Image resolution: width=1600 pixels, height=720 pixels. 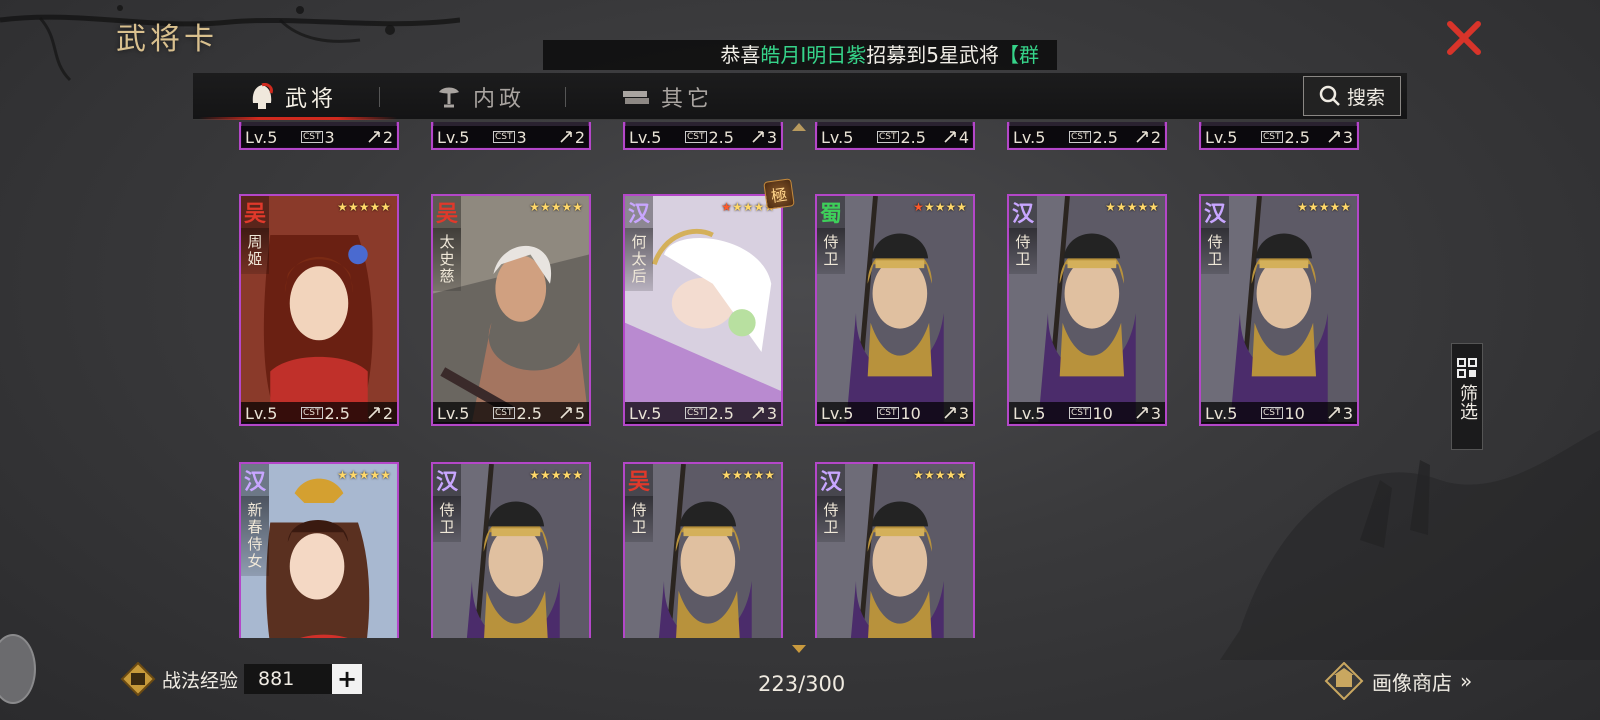 I want to click on general-card: 汉何太后★★★★★ Lv.5 CST 2.5 3, so click(x=703, y=310).